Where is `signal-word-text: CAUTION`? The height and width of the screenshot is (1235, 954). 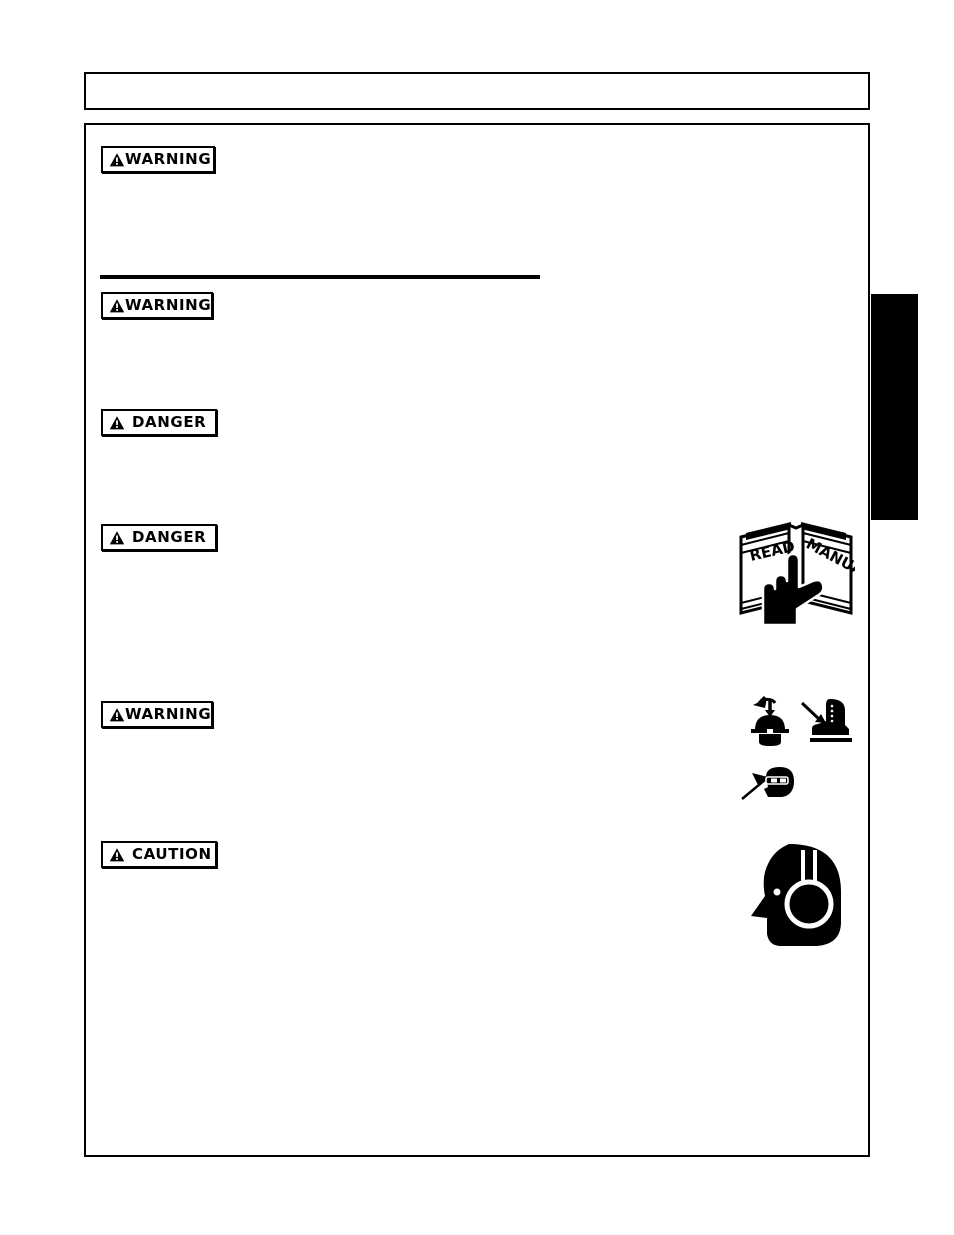
signal-word-text: CAUTION is located at coordinates (172, 853).